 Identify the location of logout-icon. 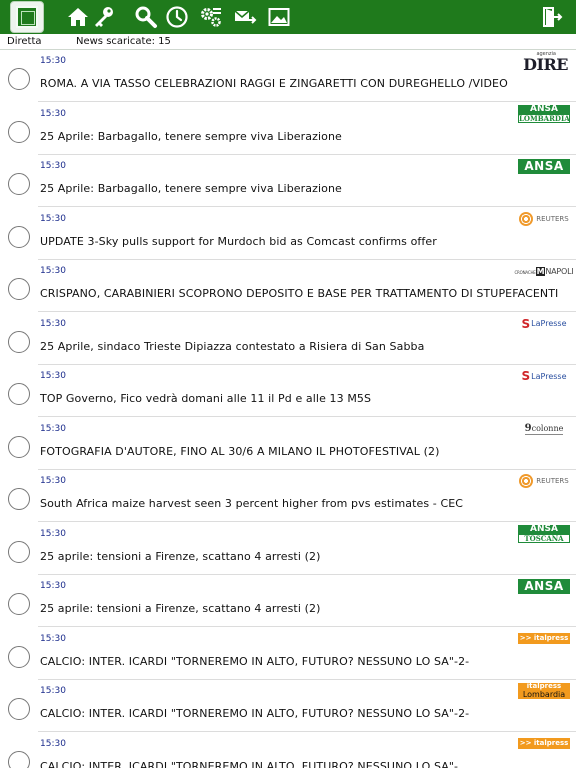
(552, 17).